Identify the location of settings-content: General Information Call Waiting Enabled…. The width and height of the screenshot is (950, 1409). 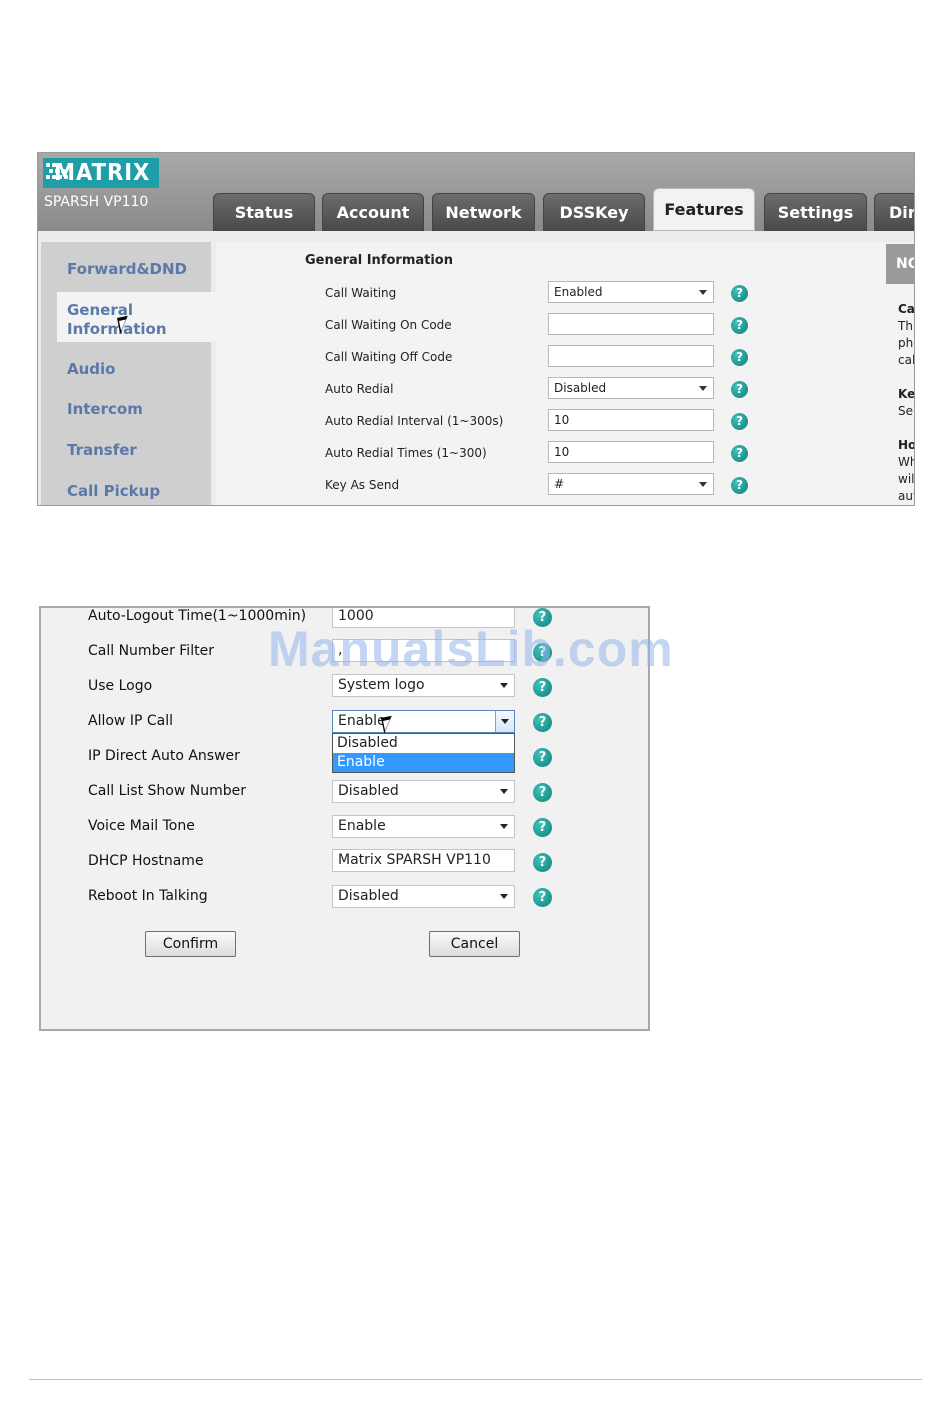
(551, 373).